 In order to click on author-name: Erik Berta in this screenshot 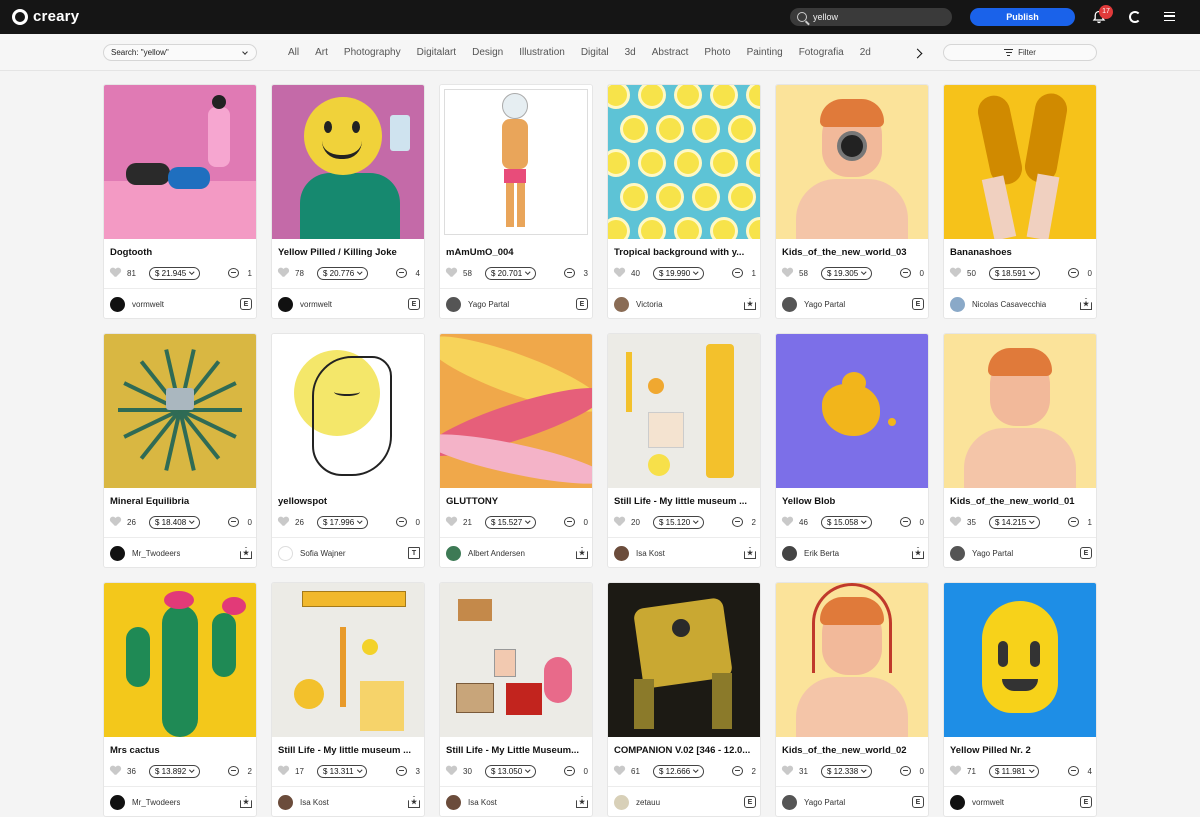, I will do `click(821, 553)`.